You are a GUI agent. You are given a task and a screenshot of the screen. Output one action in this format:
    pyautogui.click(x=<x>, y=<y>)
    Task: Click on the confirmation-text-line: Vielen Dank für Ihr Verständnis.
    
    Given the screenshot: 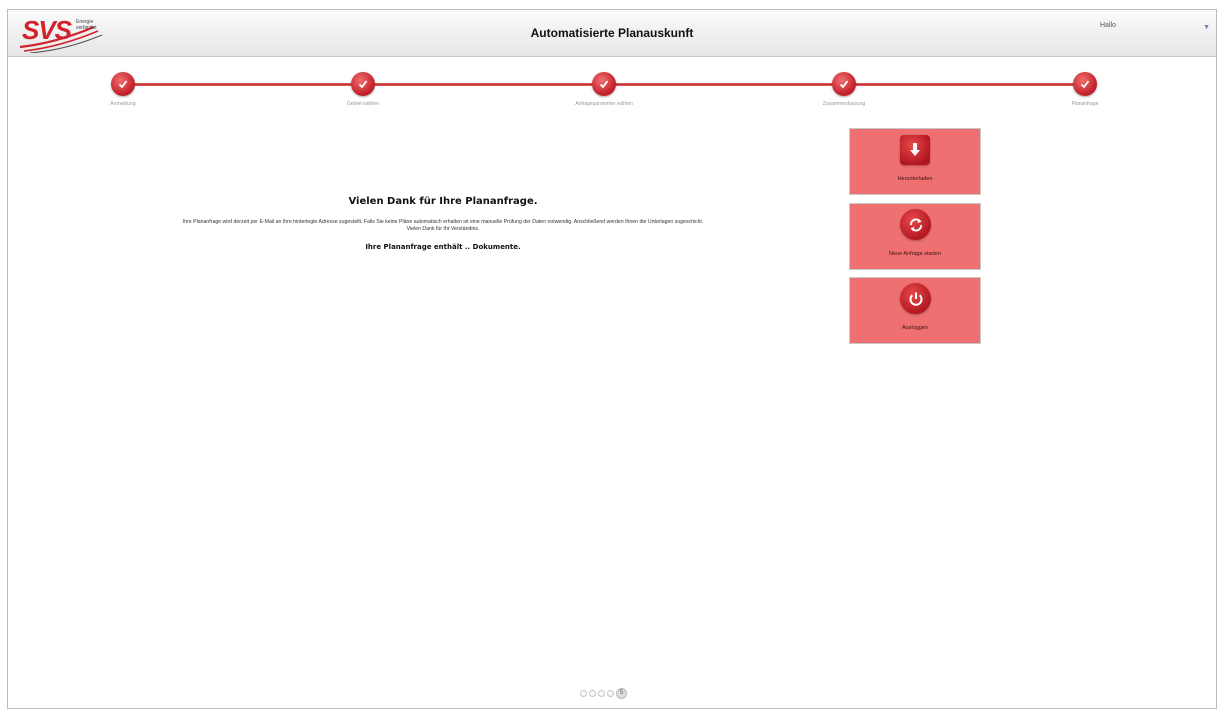 What is the action you would take?
    pyautogui.click(x=443, y=229)
    